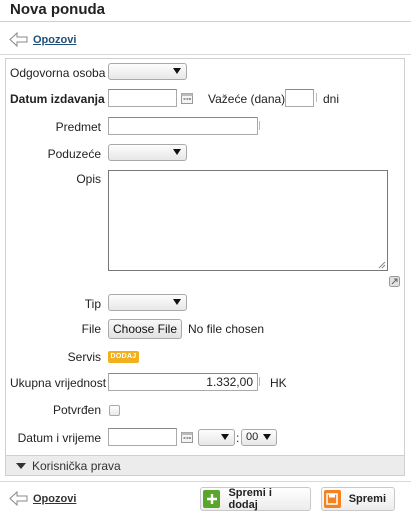  I want to click on servis-add-button: DODAJ, so click(123, 357).